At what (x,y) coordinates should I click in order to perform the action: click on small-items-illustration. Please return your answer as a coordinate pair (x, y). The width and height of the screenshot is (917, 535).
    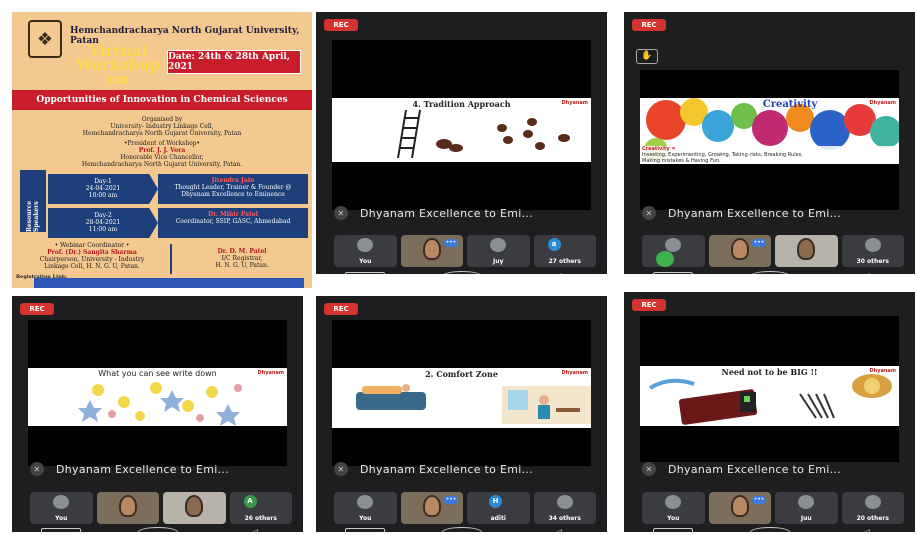
    Looking at the image, I should click on (770, 399).